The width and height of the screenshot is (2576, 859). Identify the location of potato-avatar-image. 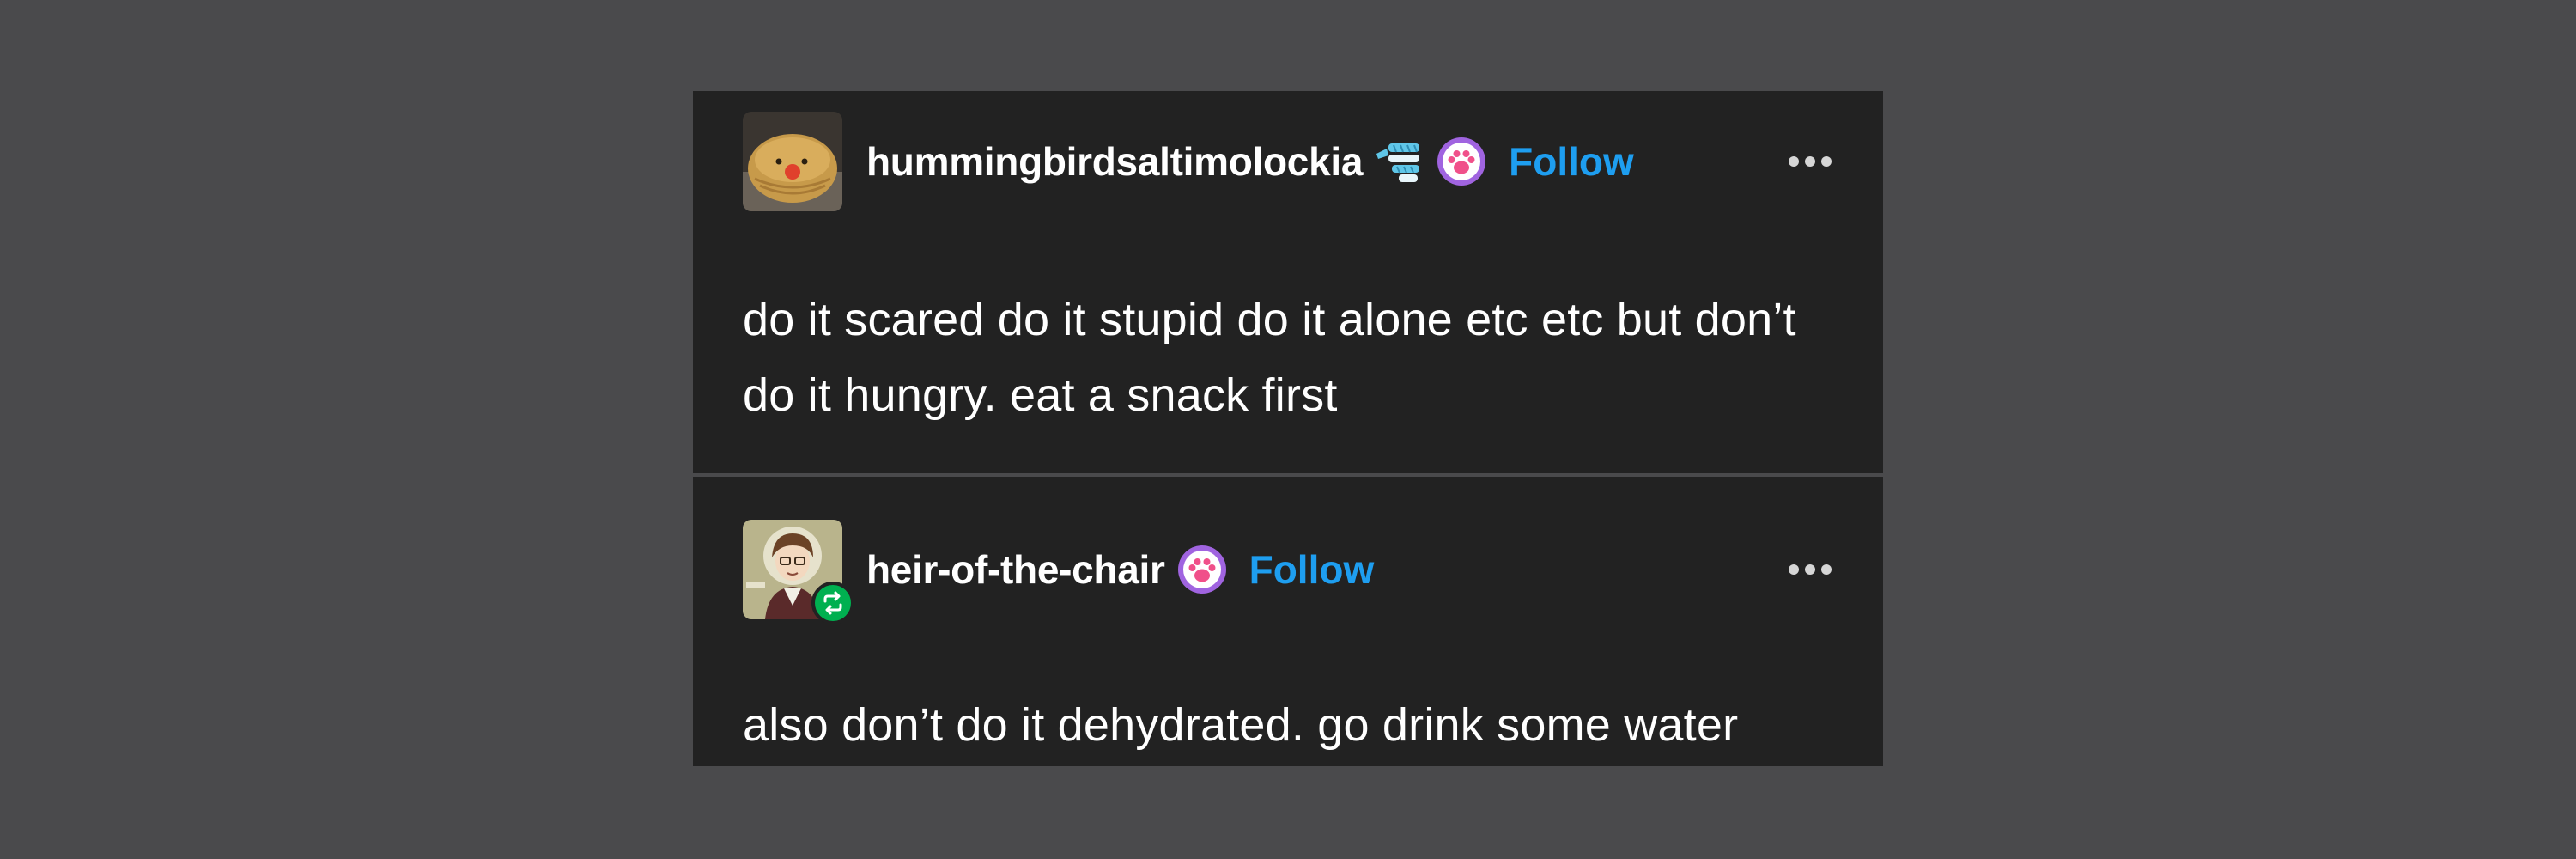
(792, 161).